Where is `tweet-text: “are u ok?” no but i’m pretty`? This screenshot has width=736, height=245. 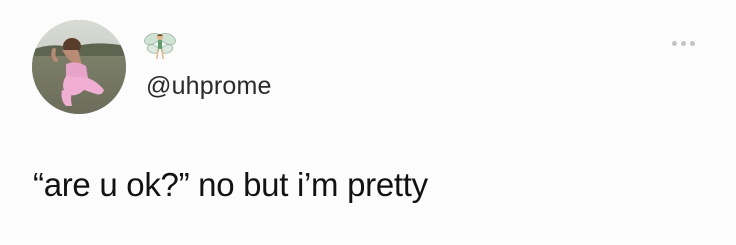 tweet-text: “are u ok?” no but i’m pretty is located at coordinates (230, 184).